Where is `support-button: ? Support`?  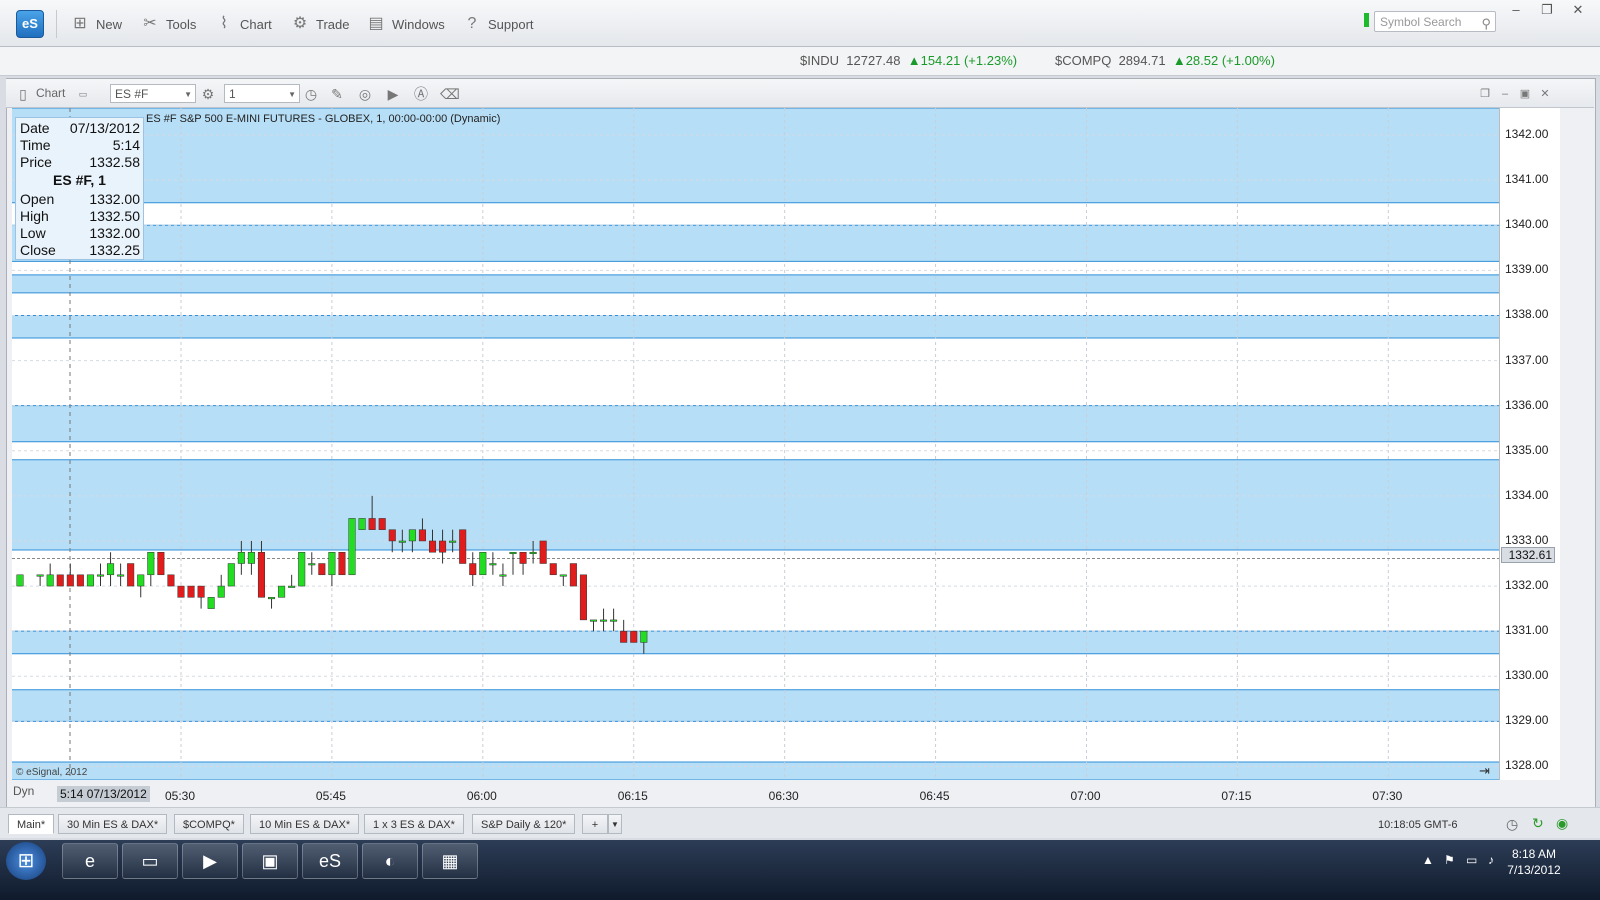
support-button: ? Support is located at coordinates (498, 24).